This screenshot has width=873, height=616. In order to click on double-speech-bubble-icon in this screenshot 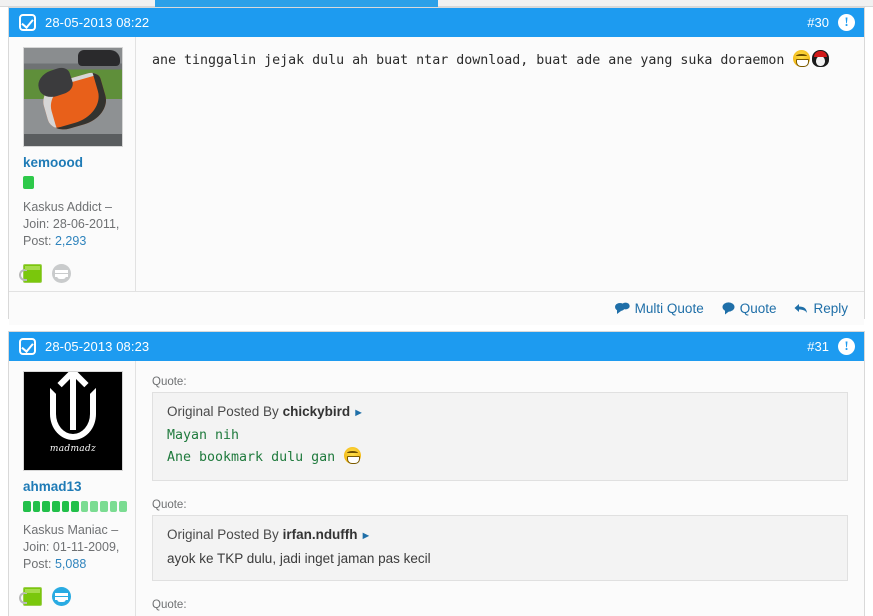, I will do `click(622, 308)`.